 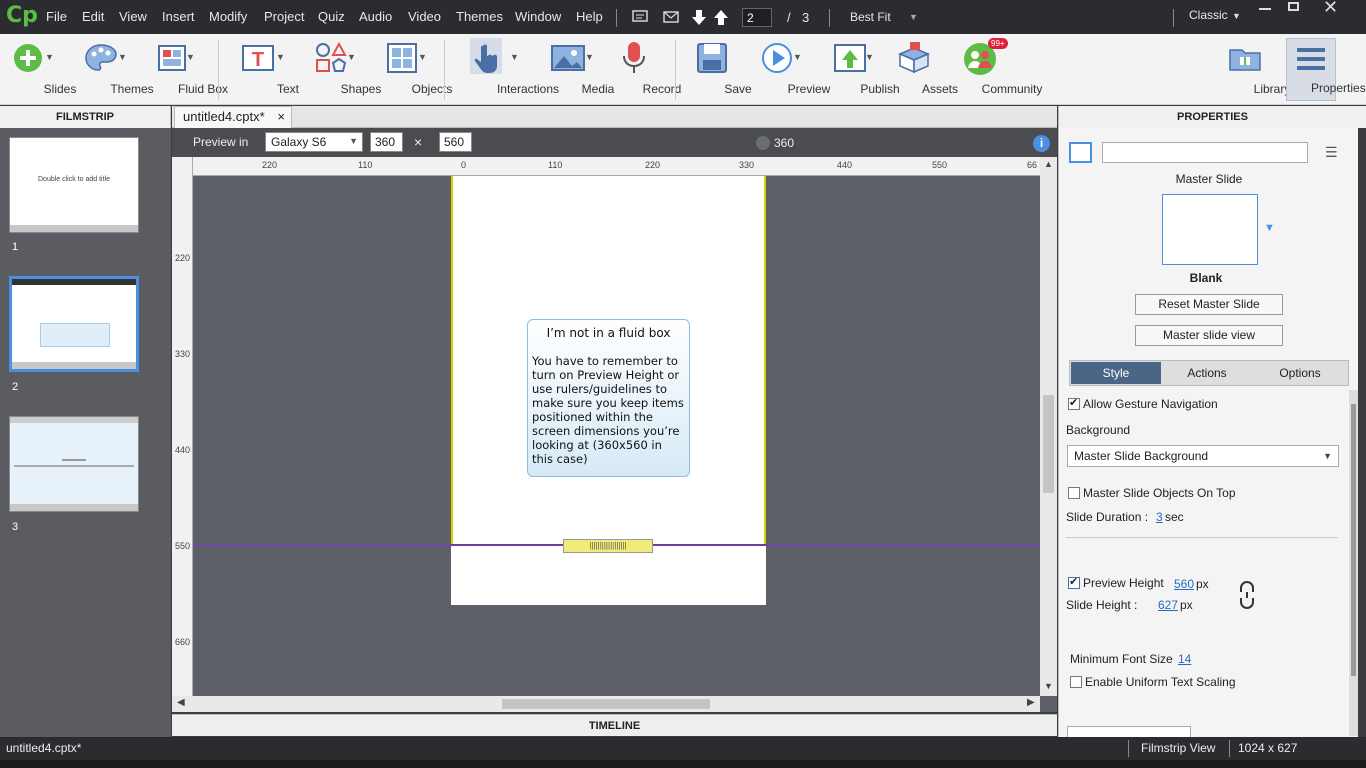 I want to click on workspace-chevron-icon: ▼, so click(x=1236, y=16).